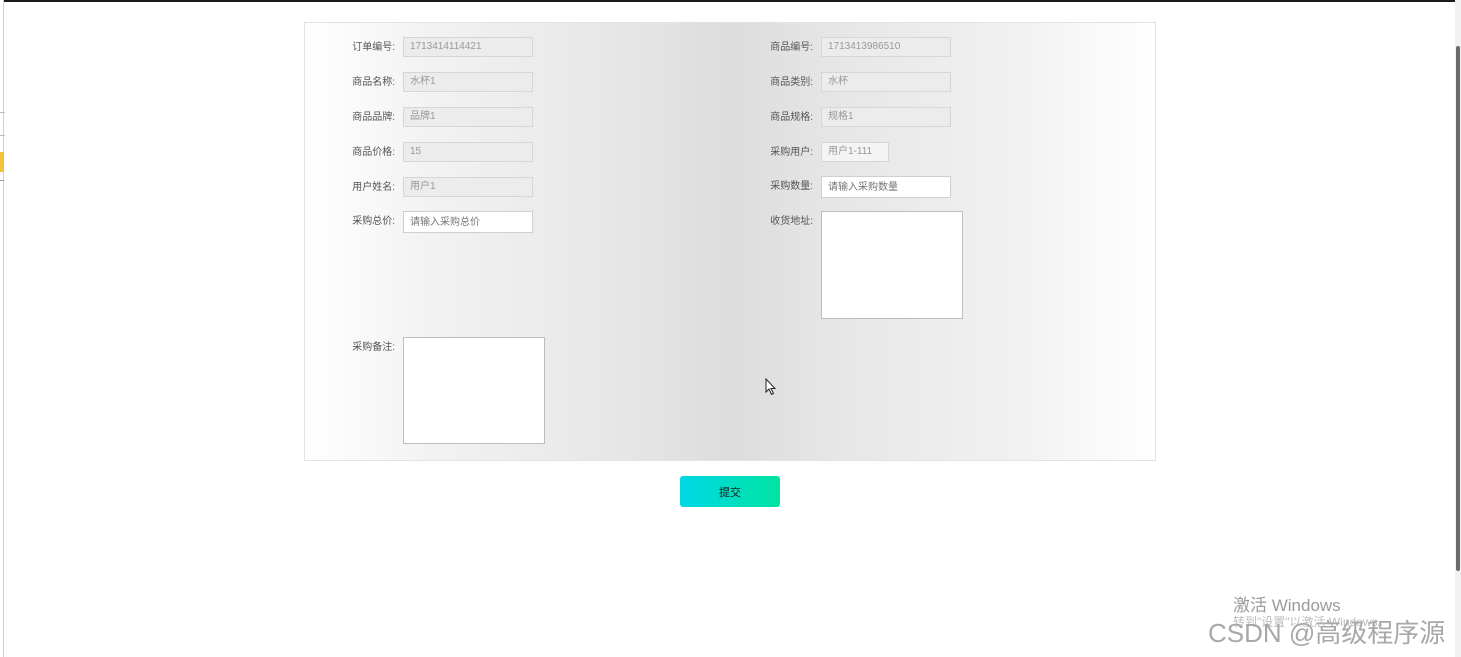 This screenshot has width=1461, height=657. What do you see at coordinates (729, 1) in the screenshot?
I see `window-top-border` at bounding box center [729, 1].